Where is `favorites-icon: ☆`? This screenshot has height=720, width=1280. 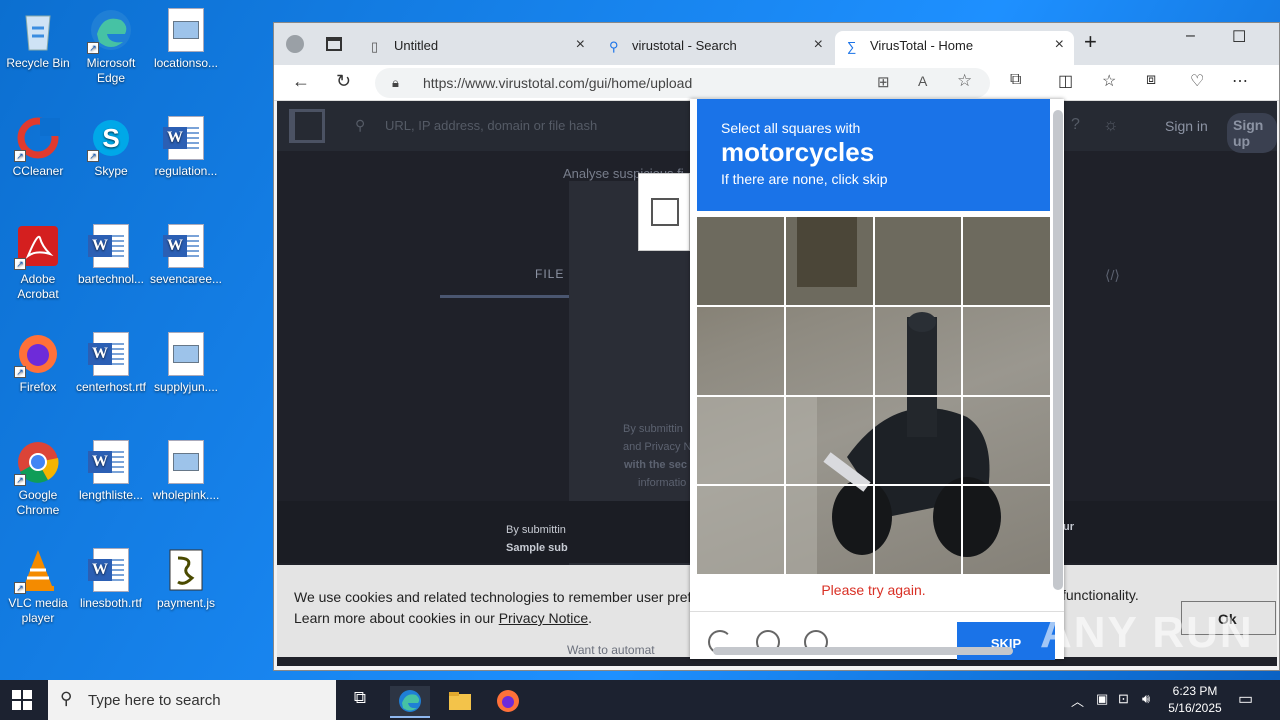
favorites-icon: ☆ is located at coordinates (1109, 81).